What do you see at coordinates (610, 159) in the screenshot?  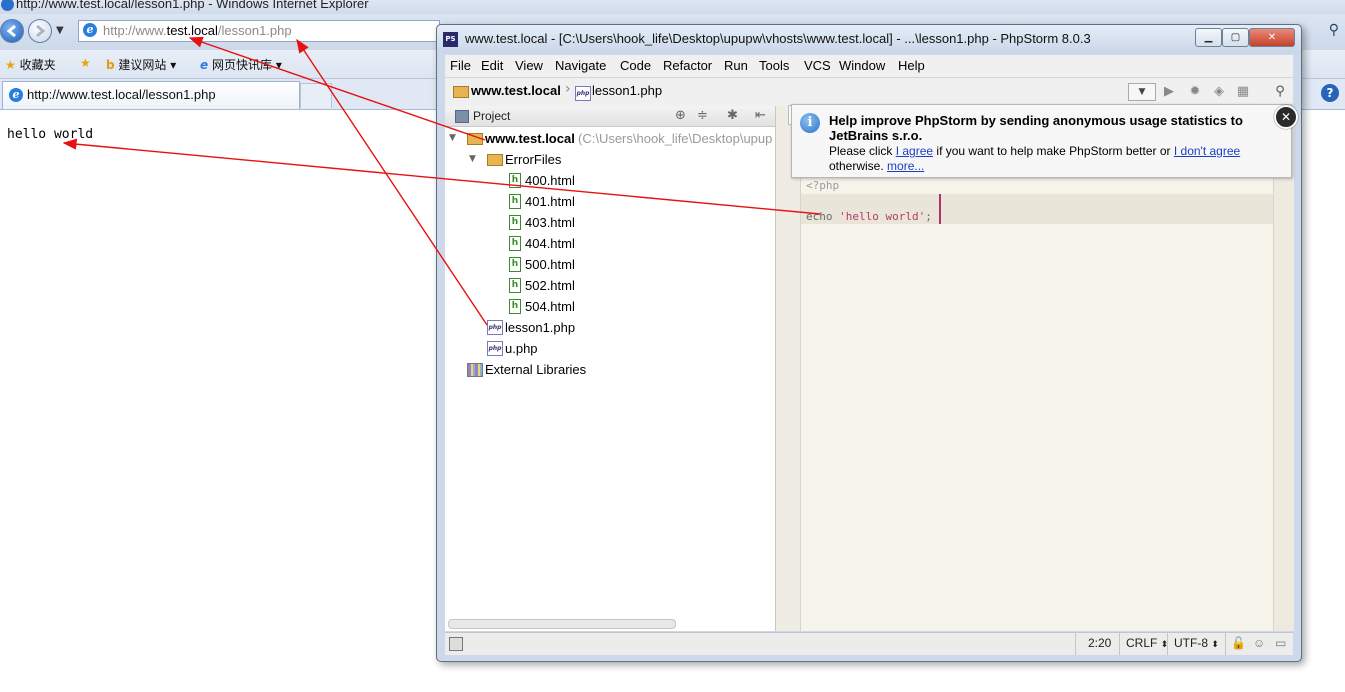 I see `tree-node-errorfiles: ▼ ErrorFiles` at bounding box center [610, 159].